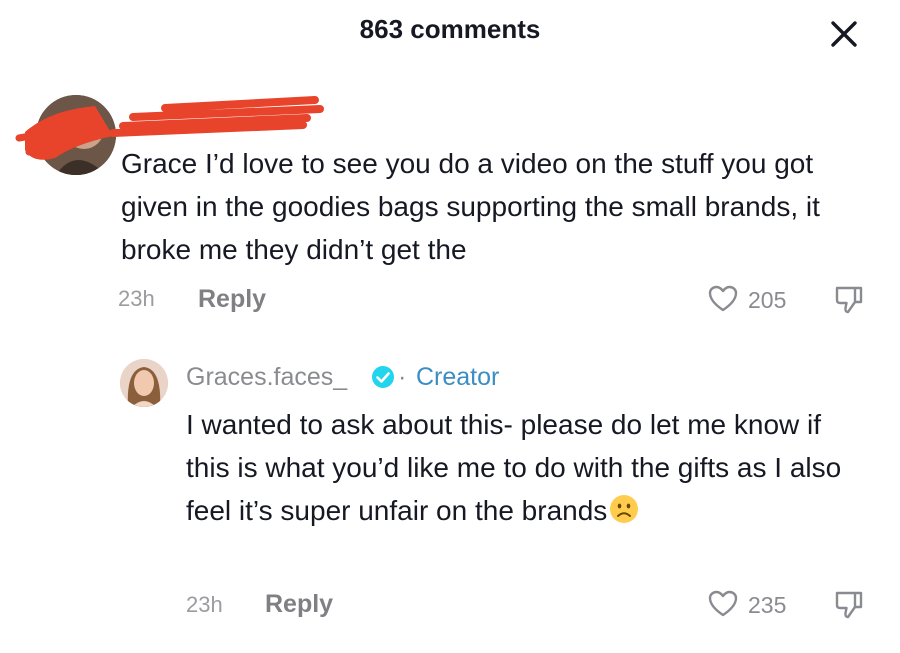 This screenshot has height=653, width=900. I want to click on reply-button-2: Reply, so click(299, 604).